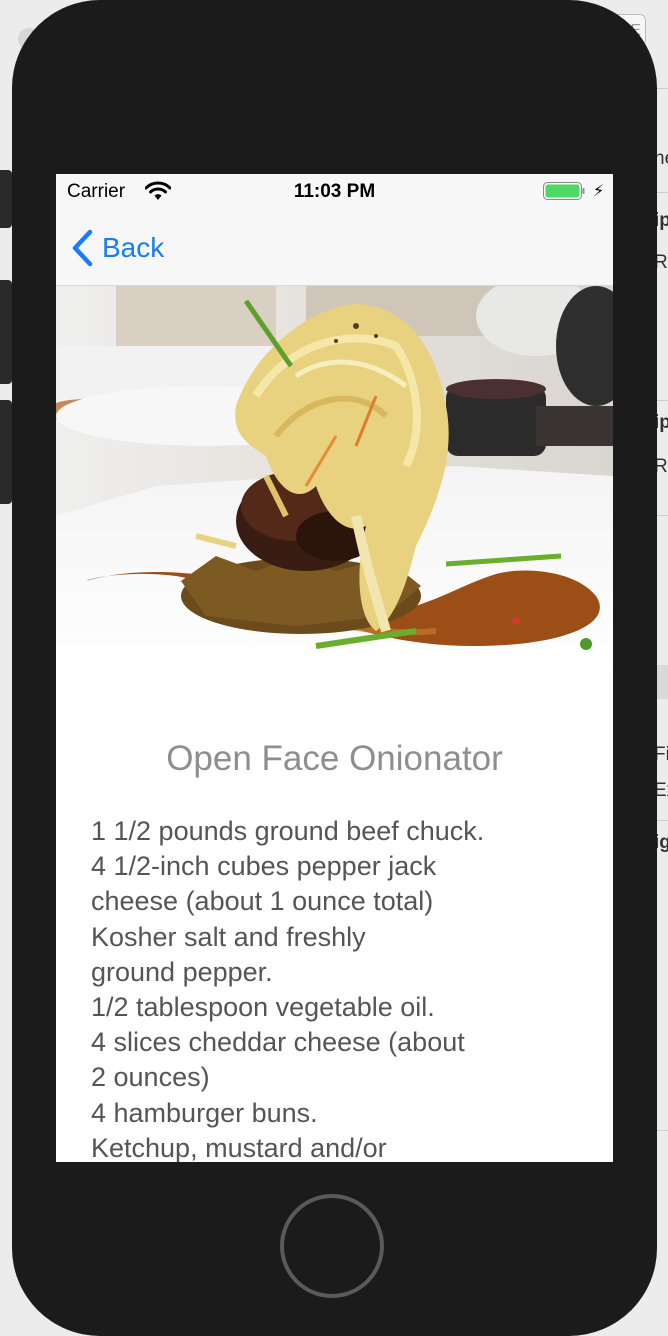  What do you see at coordinates (133, 247) in the screenshot?
I see `back-label: Back` at bounding box center [133, 247].